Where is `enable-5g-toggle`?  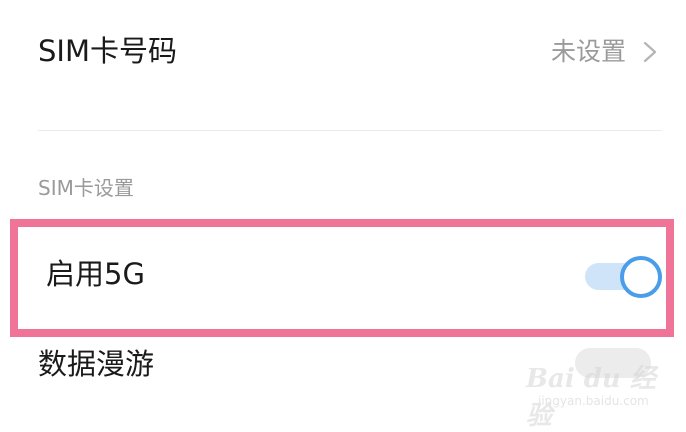 enable-5g-toggle is located at coordinates (623, 276).